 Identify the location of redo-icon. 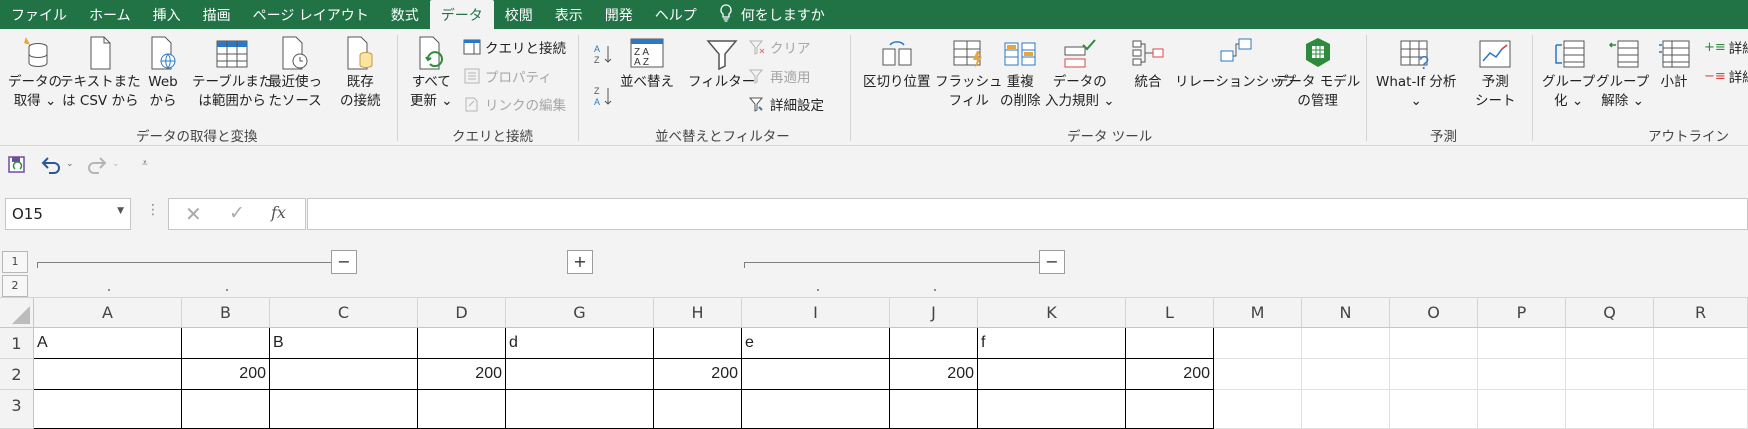
(97, 165).